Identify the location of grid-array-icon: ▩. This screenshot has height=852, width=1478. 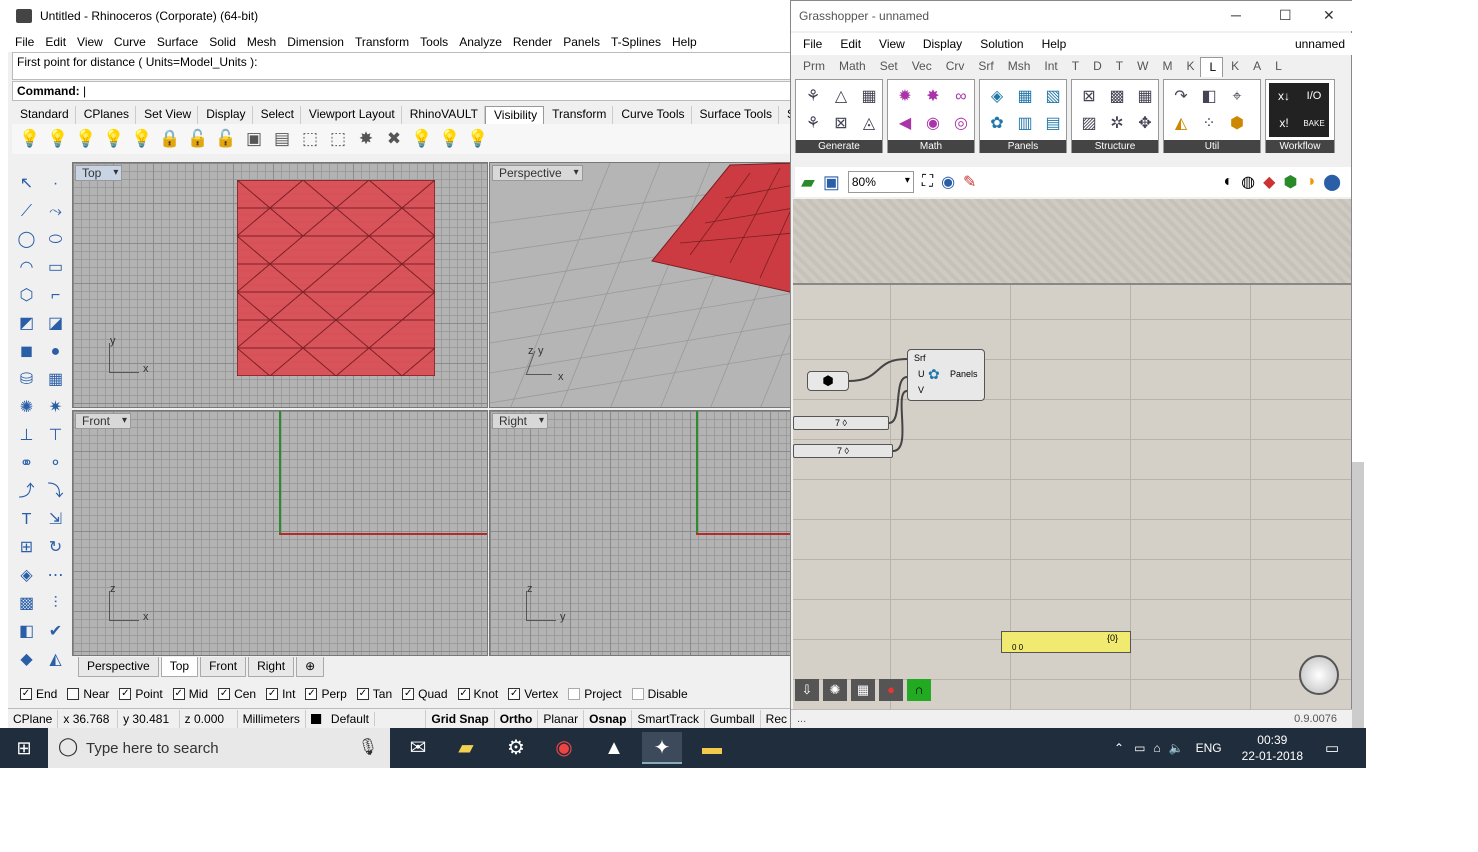
(26, 604).